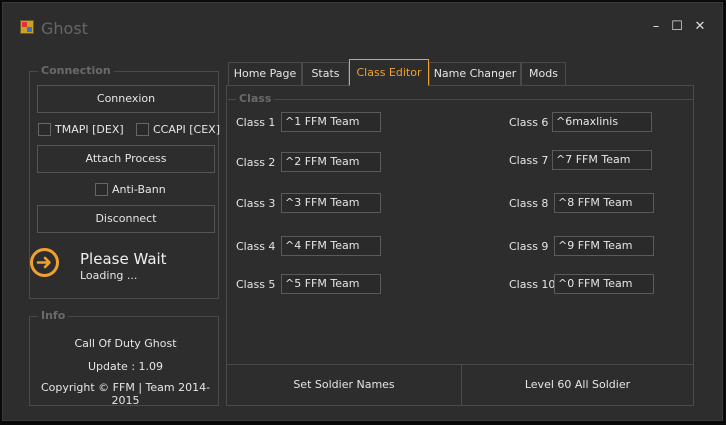 Image resolution: width=726 pixels, height=425 pixels. I want to click on class-3-input: ^3 FFM Team, so click(331, 203).